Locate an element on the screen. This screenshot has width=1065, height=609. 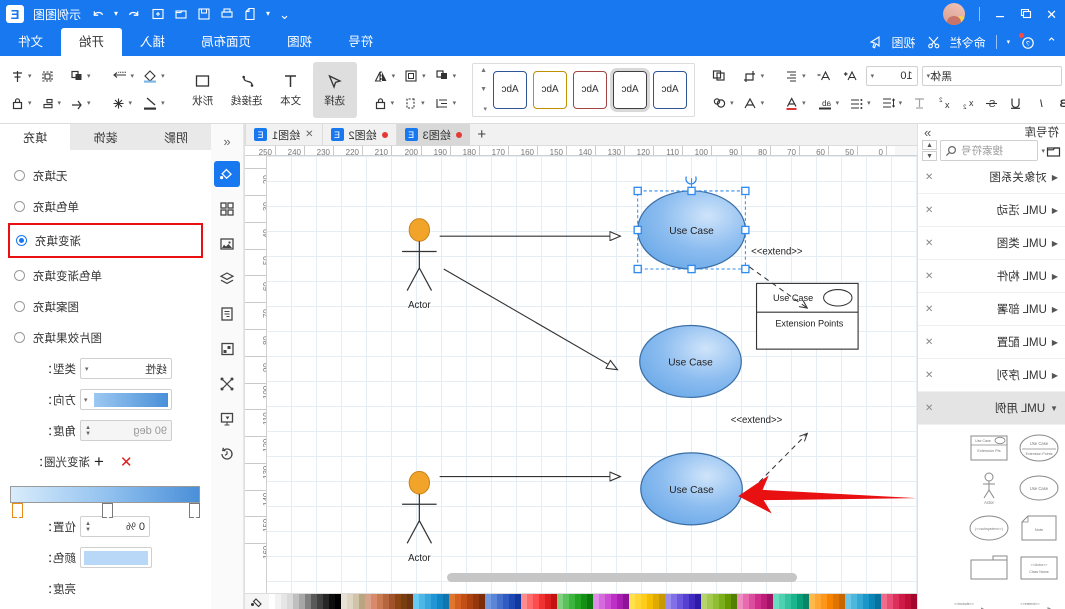
tab-file: 文件 is located at coordinates (30, 42).